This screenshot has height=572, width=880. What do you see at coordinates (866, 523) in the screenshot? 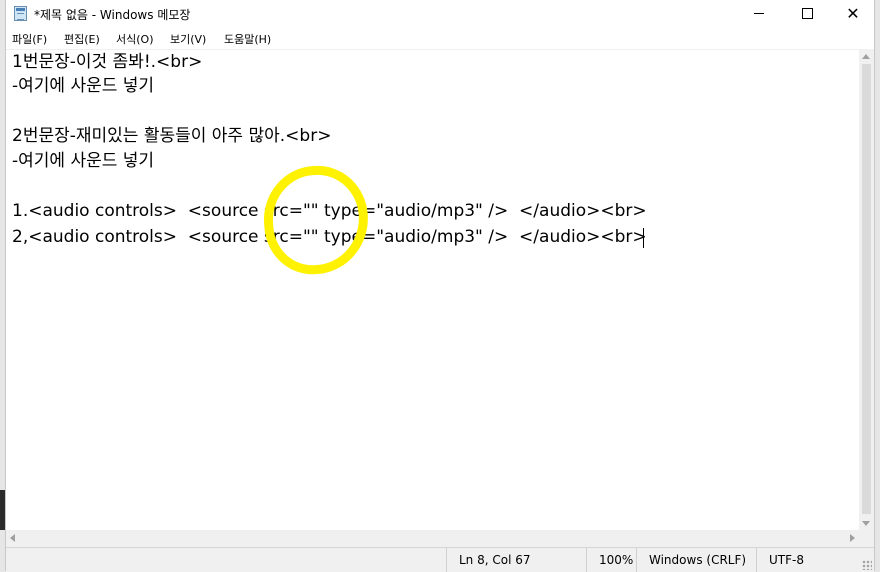
I see `scroll-down-icon` at bounding box center [866, 523].